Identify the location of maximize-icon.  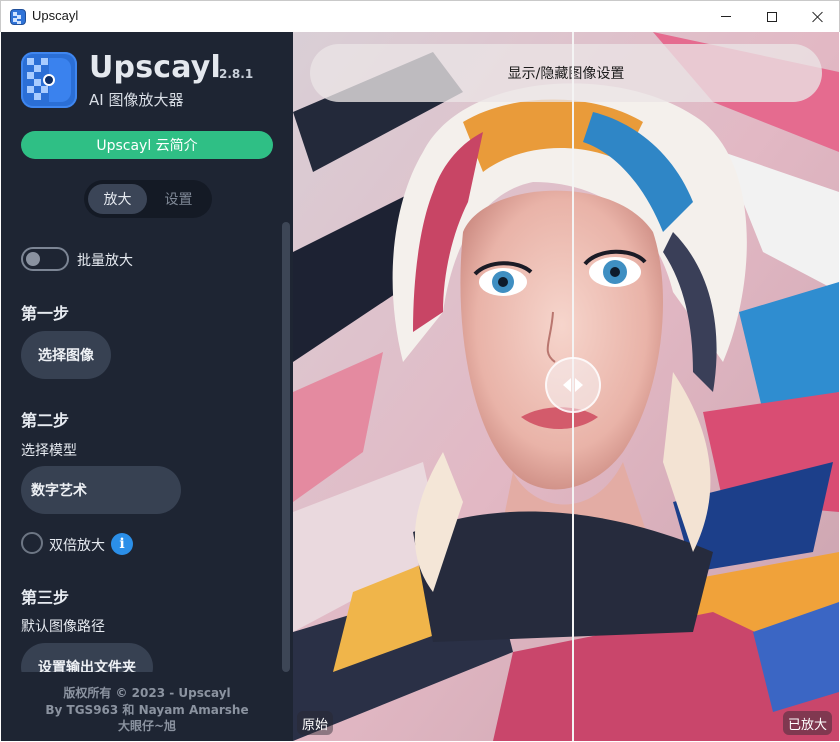
(772, 16).